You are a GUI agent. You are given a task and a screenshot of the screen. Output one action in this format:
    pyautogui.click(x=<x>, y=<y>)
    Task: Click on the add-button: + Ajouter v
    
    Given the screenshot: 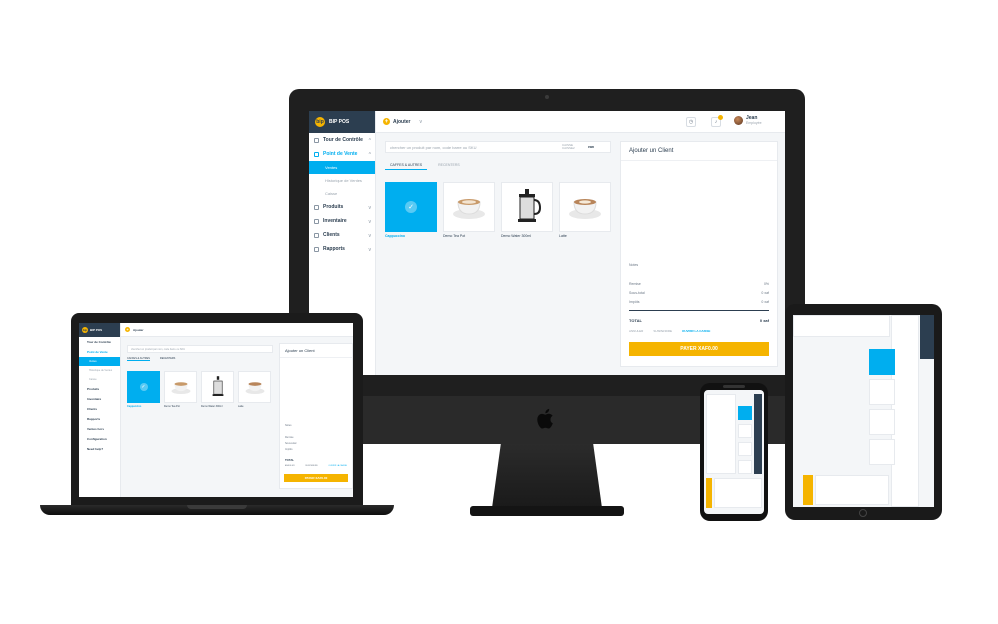 What is the action you would take?
    pyautogui.click(x=402, y=121)
    